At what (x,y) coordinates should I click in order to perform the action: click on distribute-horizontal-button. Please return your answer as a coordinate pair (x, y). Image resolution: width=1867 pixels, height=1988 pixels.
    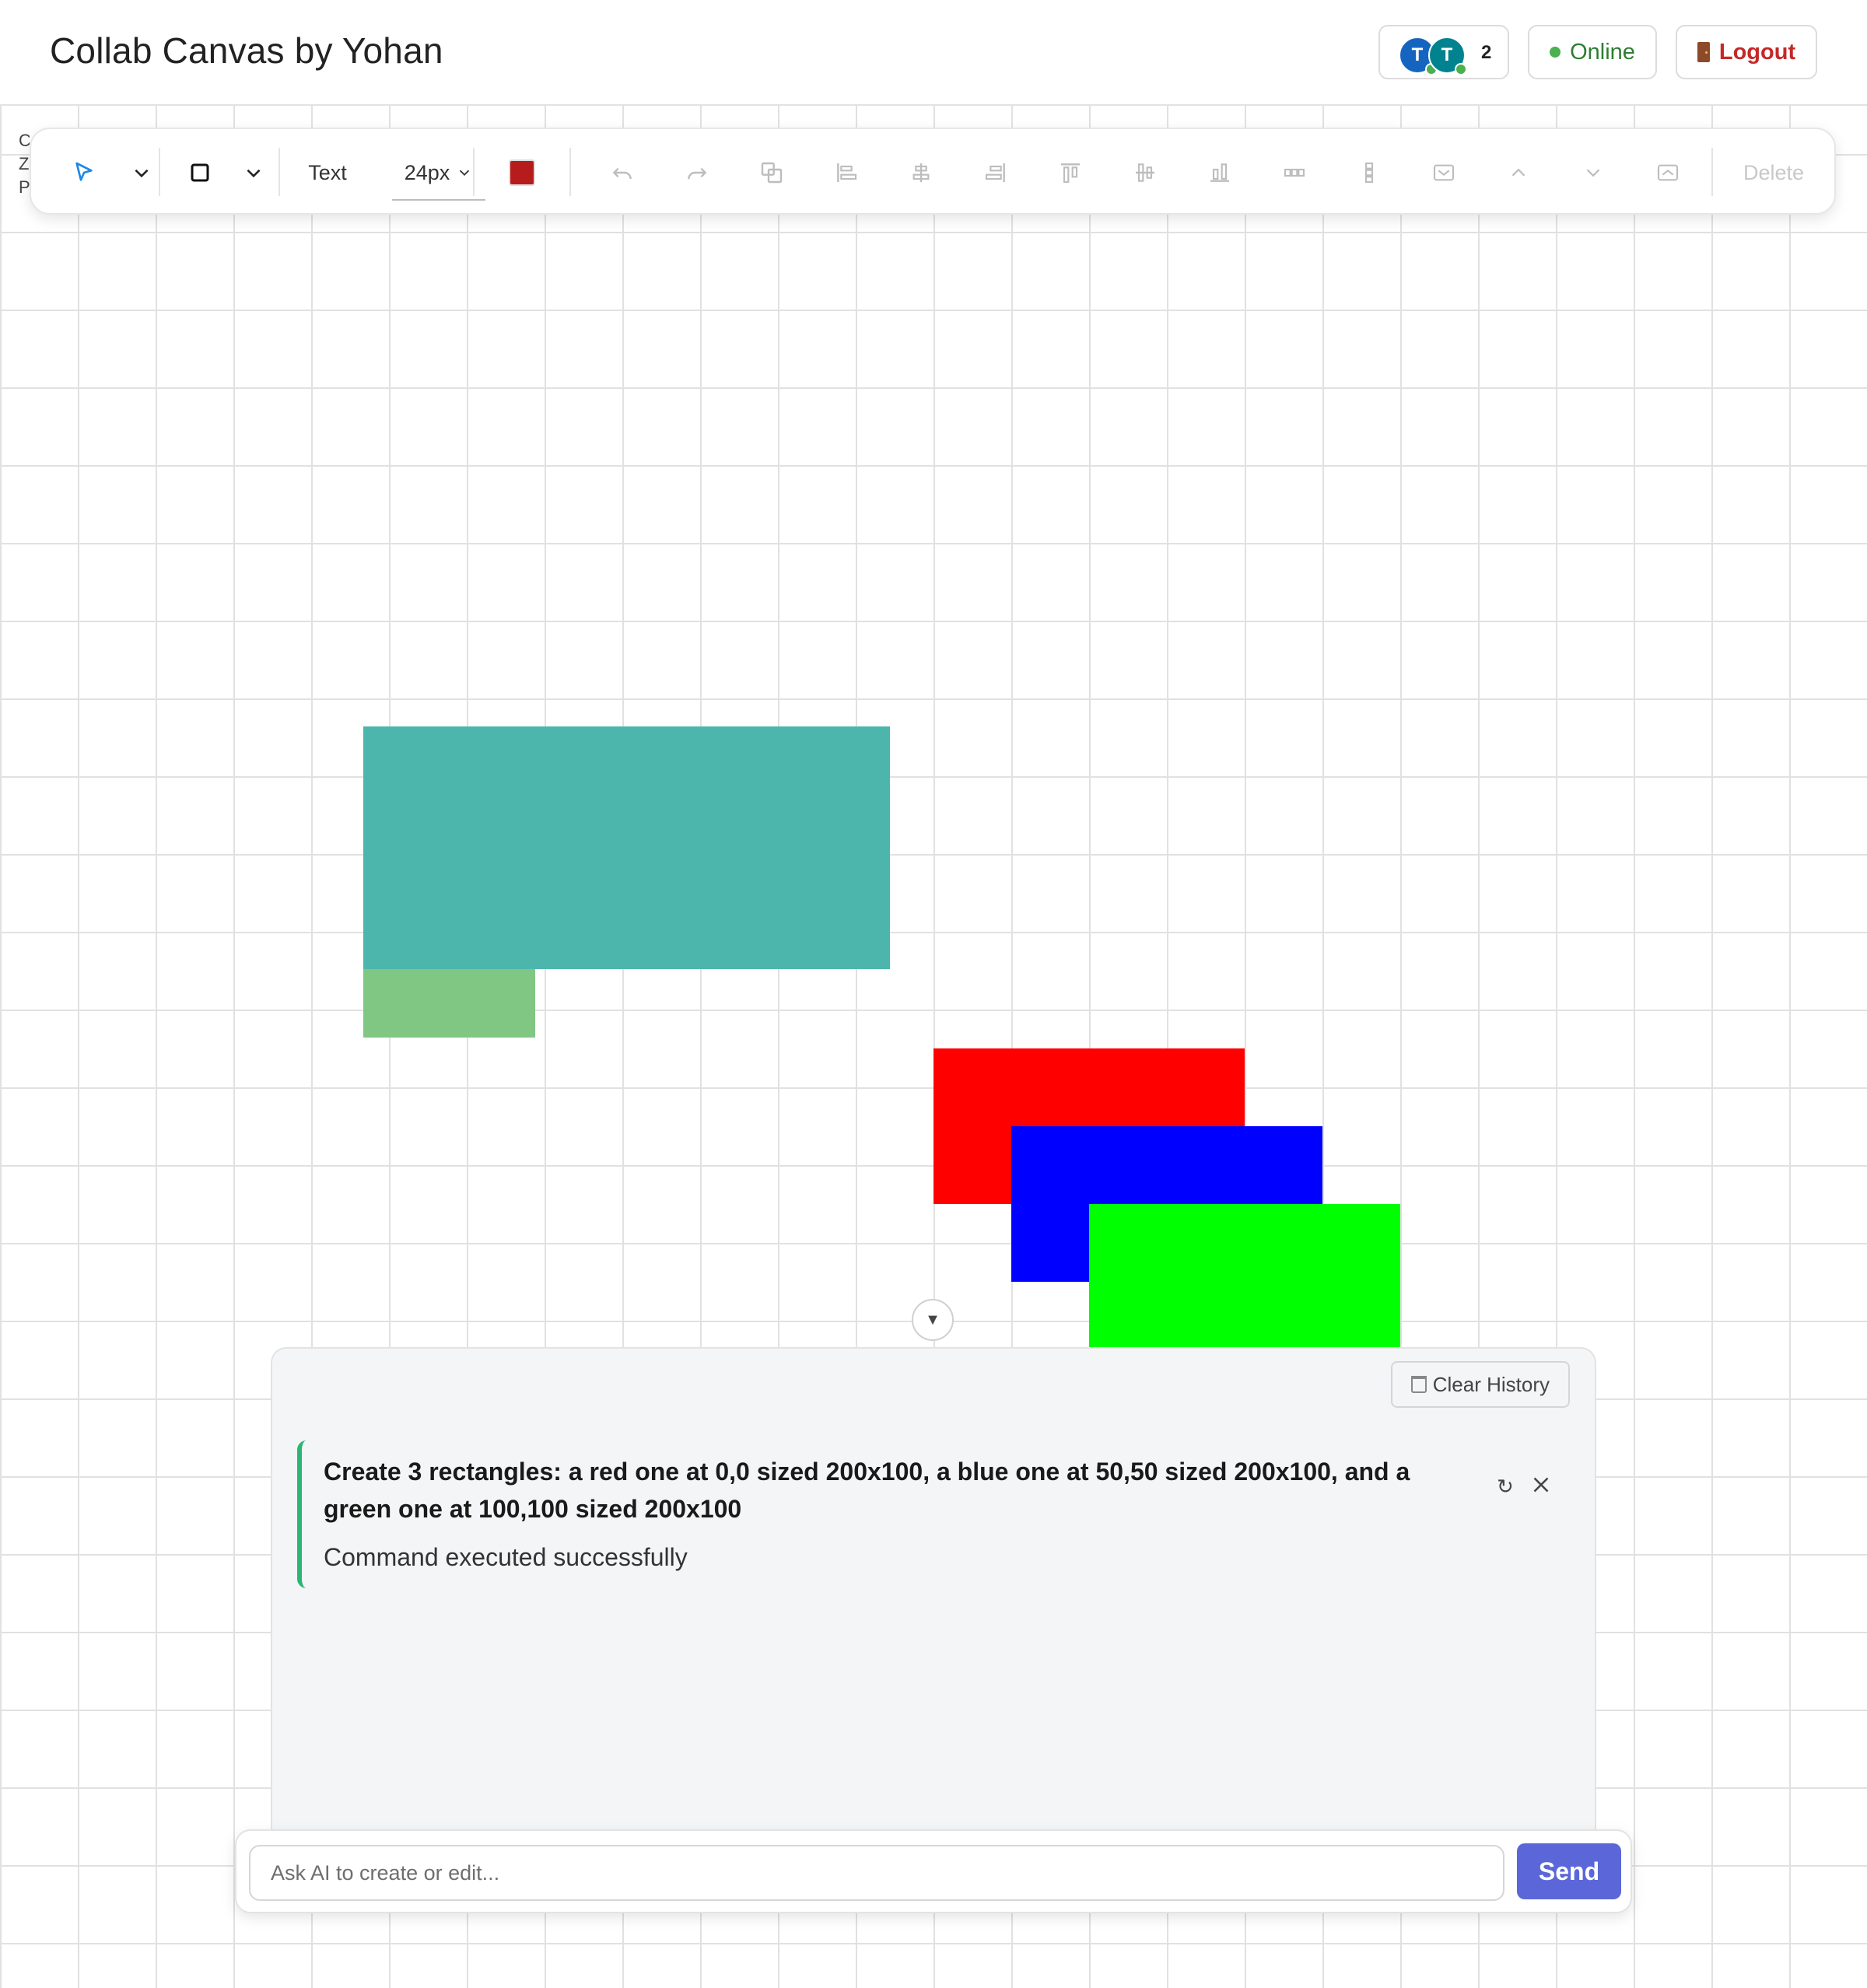
    Looking at the image, I should click on (1295, 173).